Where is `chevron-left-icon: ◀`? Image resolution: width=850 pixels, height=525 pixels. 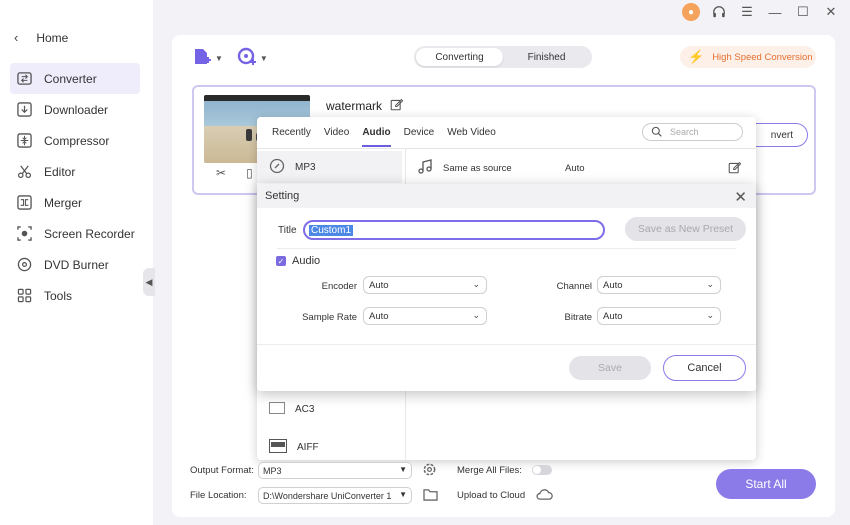 chevron-left-icon: ◀ is located at coordinates (149, 281).